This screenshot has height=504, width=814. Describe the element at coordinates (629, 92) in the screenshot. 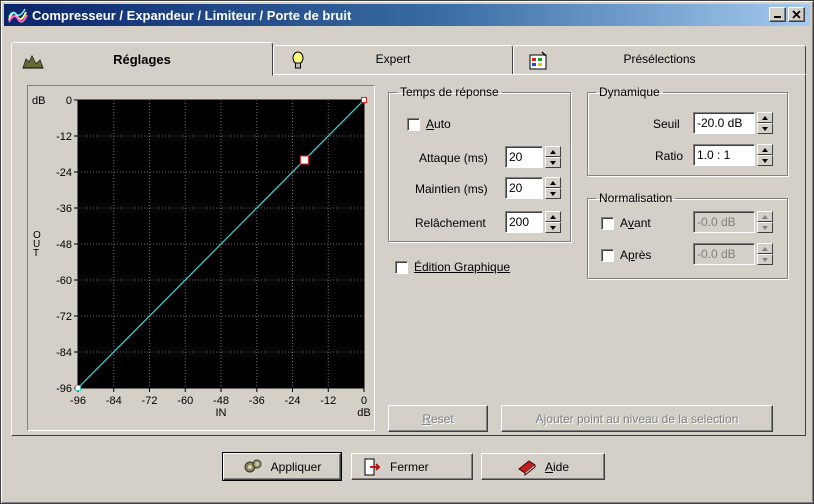

I see `dynamics-legend: Dynamique` at that location.